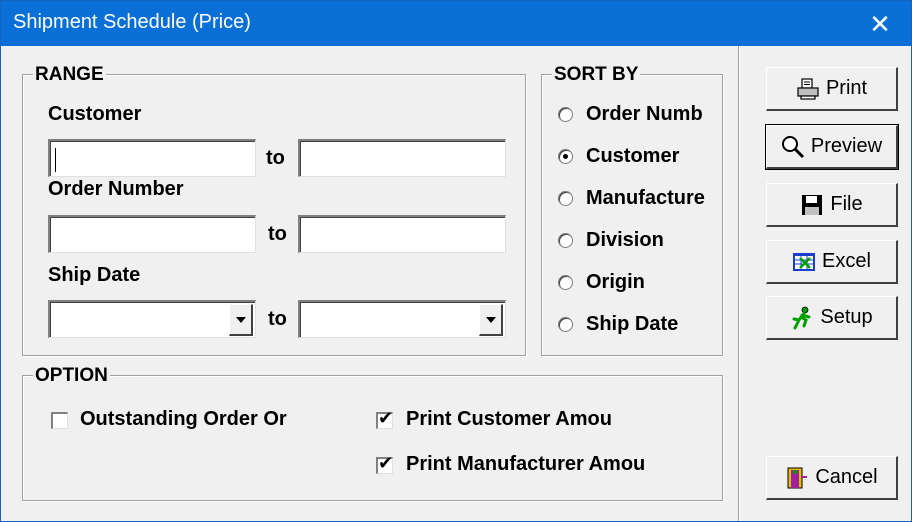  I want to click on print-customer-amount-label: Print Customer Amou, so click(525, 419).